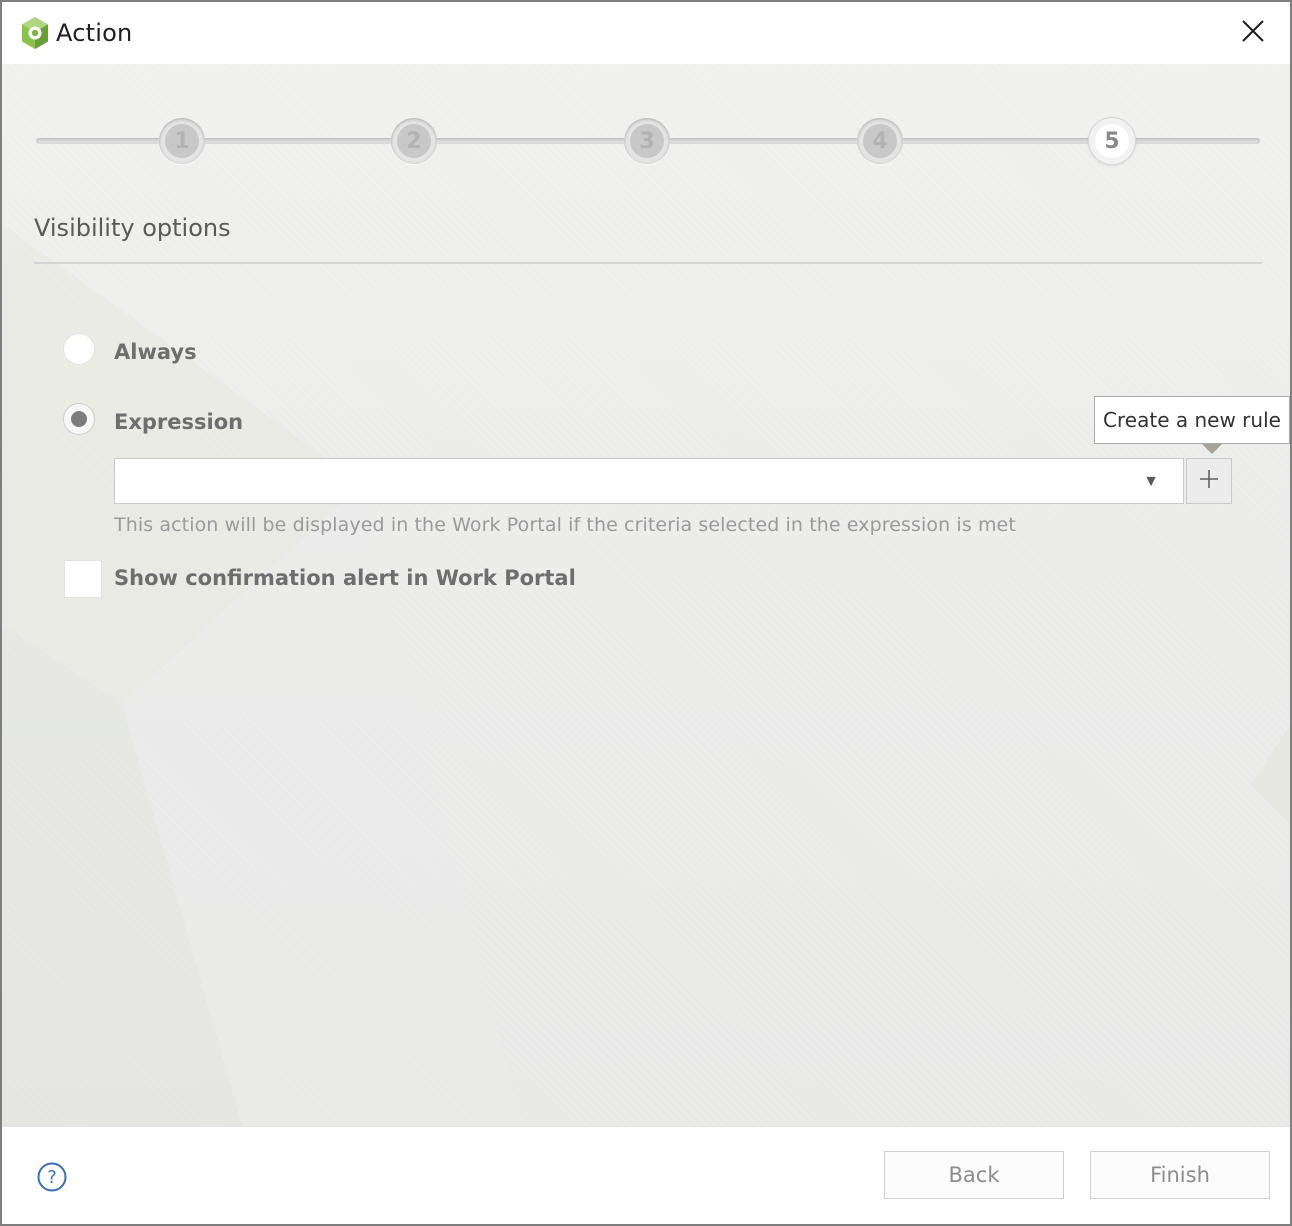 The image size is (1292, 1226). What do you see at coordinates (79, 349) in the screenshot?
I see `always-radio` at bounding box center [79, 349].